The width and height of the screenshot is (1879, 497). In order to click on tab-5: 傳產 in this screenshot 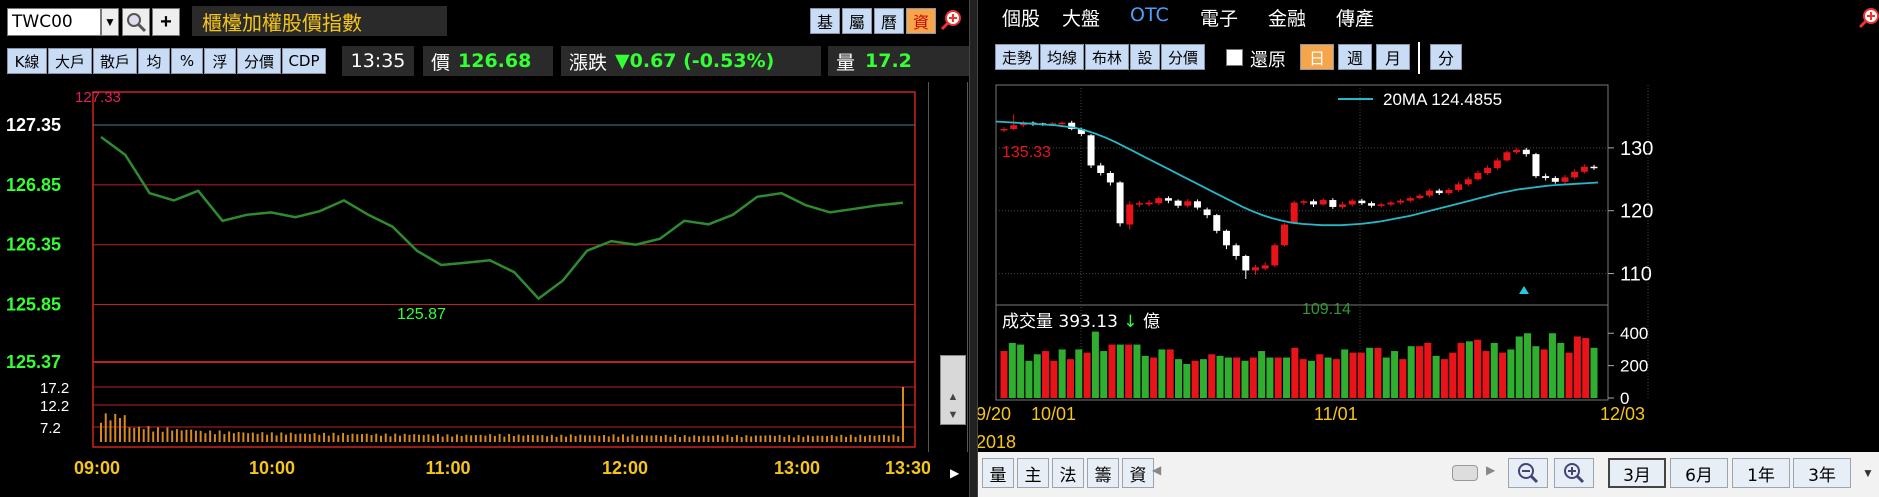, I will do `click(1355, 17)`.